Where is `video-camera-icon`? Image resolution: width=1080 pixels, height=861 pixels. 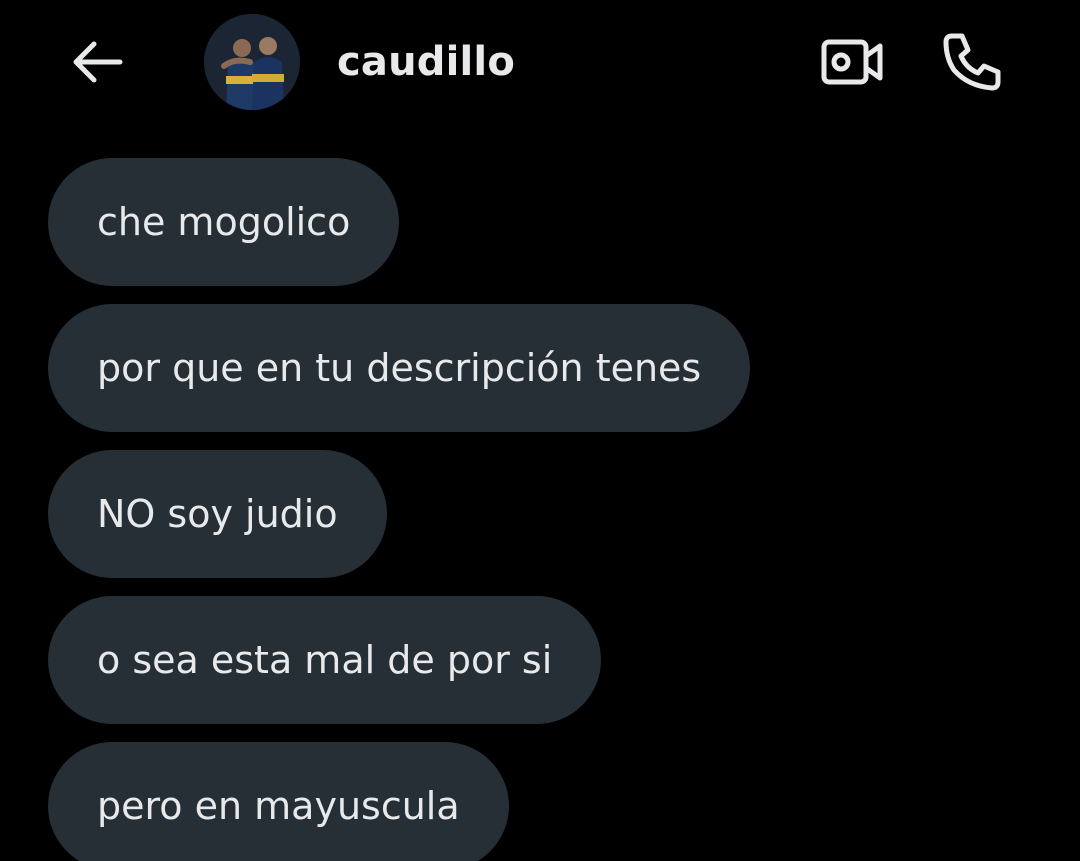
video-camera-icon is located at coordinates (852, 62).